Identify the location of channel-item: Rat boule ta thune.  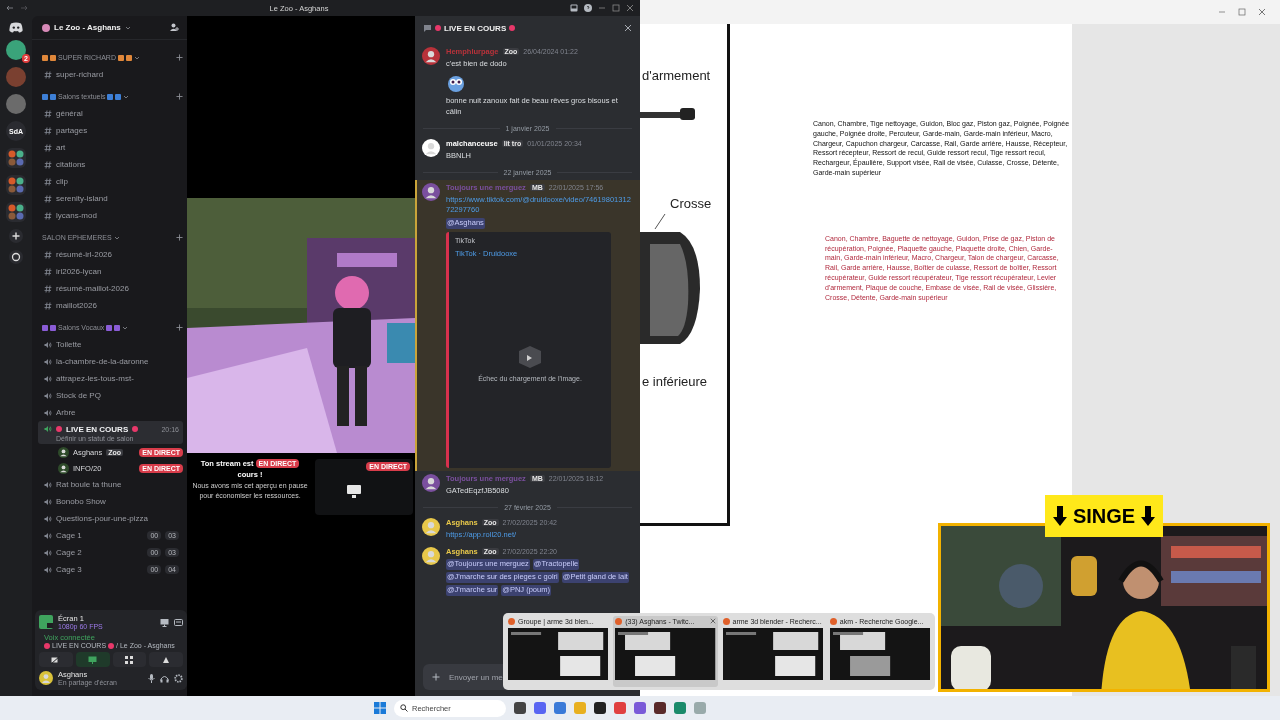
(110, 484).